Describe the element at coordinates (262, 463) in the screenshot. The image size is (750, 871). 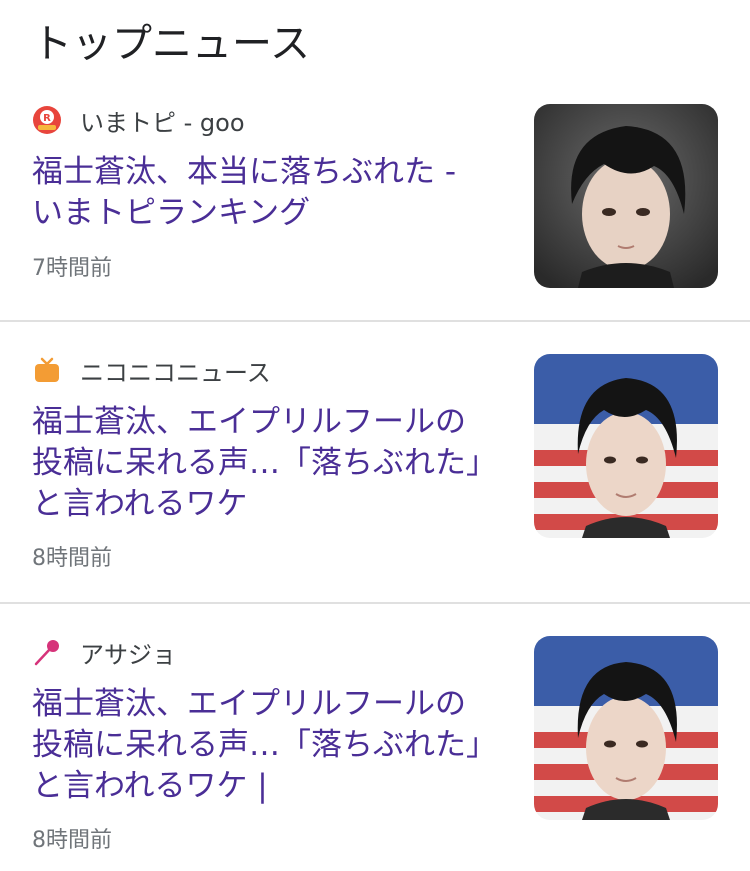
I see `headline-link: 福士蒼汰、エイプリルフールの投稿に呆れる声…「落ちぶれた」と言われるワケ` at that location.